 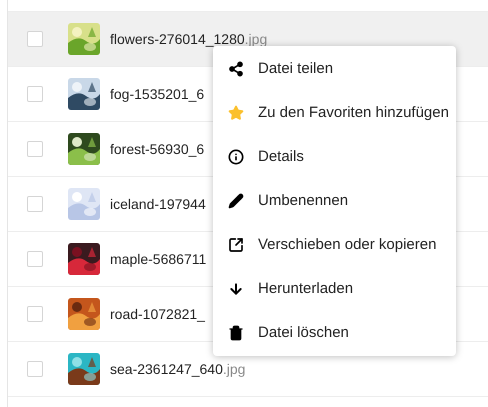 What do you see at coordinates (334, 201) in the screenshot?
I see `menu-item: Umbenennen` at bounding box center [334, 201].